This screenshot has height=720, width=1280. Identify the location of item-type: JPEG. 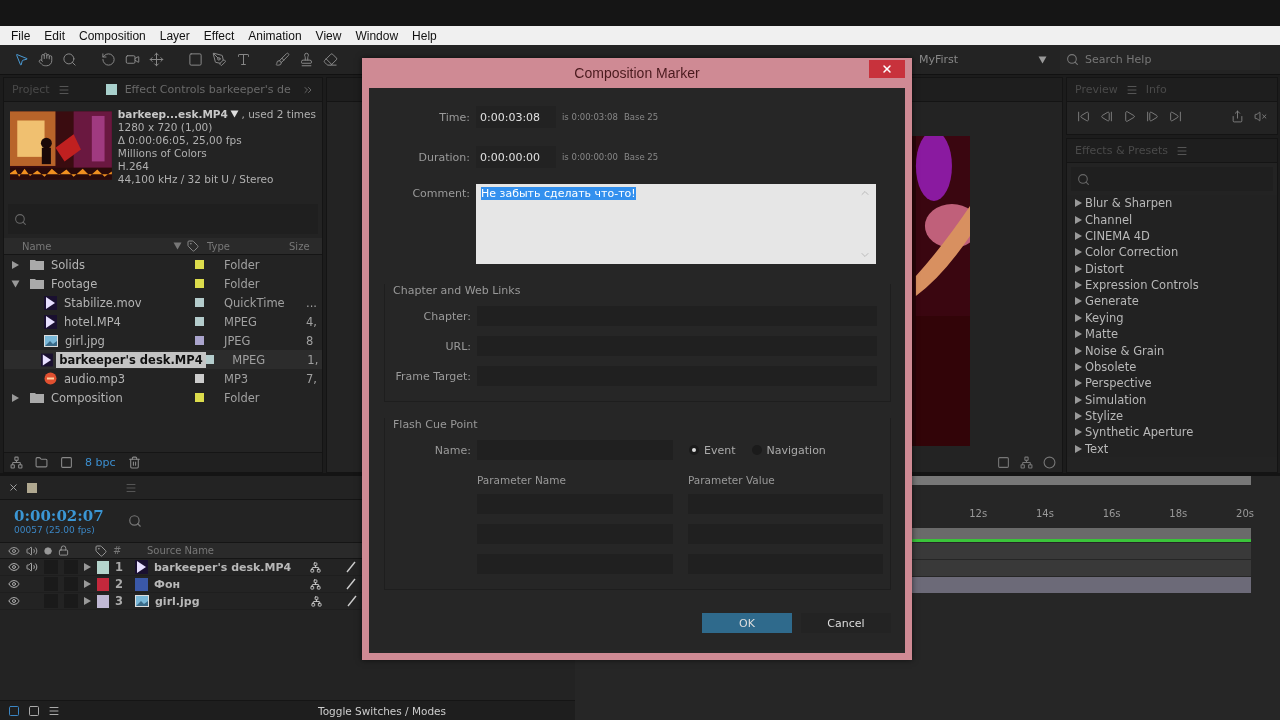
(238, 340).